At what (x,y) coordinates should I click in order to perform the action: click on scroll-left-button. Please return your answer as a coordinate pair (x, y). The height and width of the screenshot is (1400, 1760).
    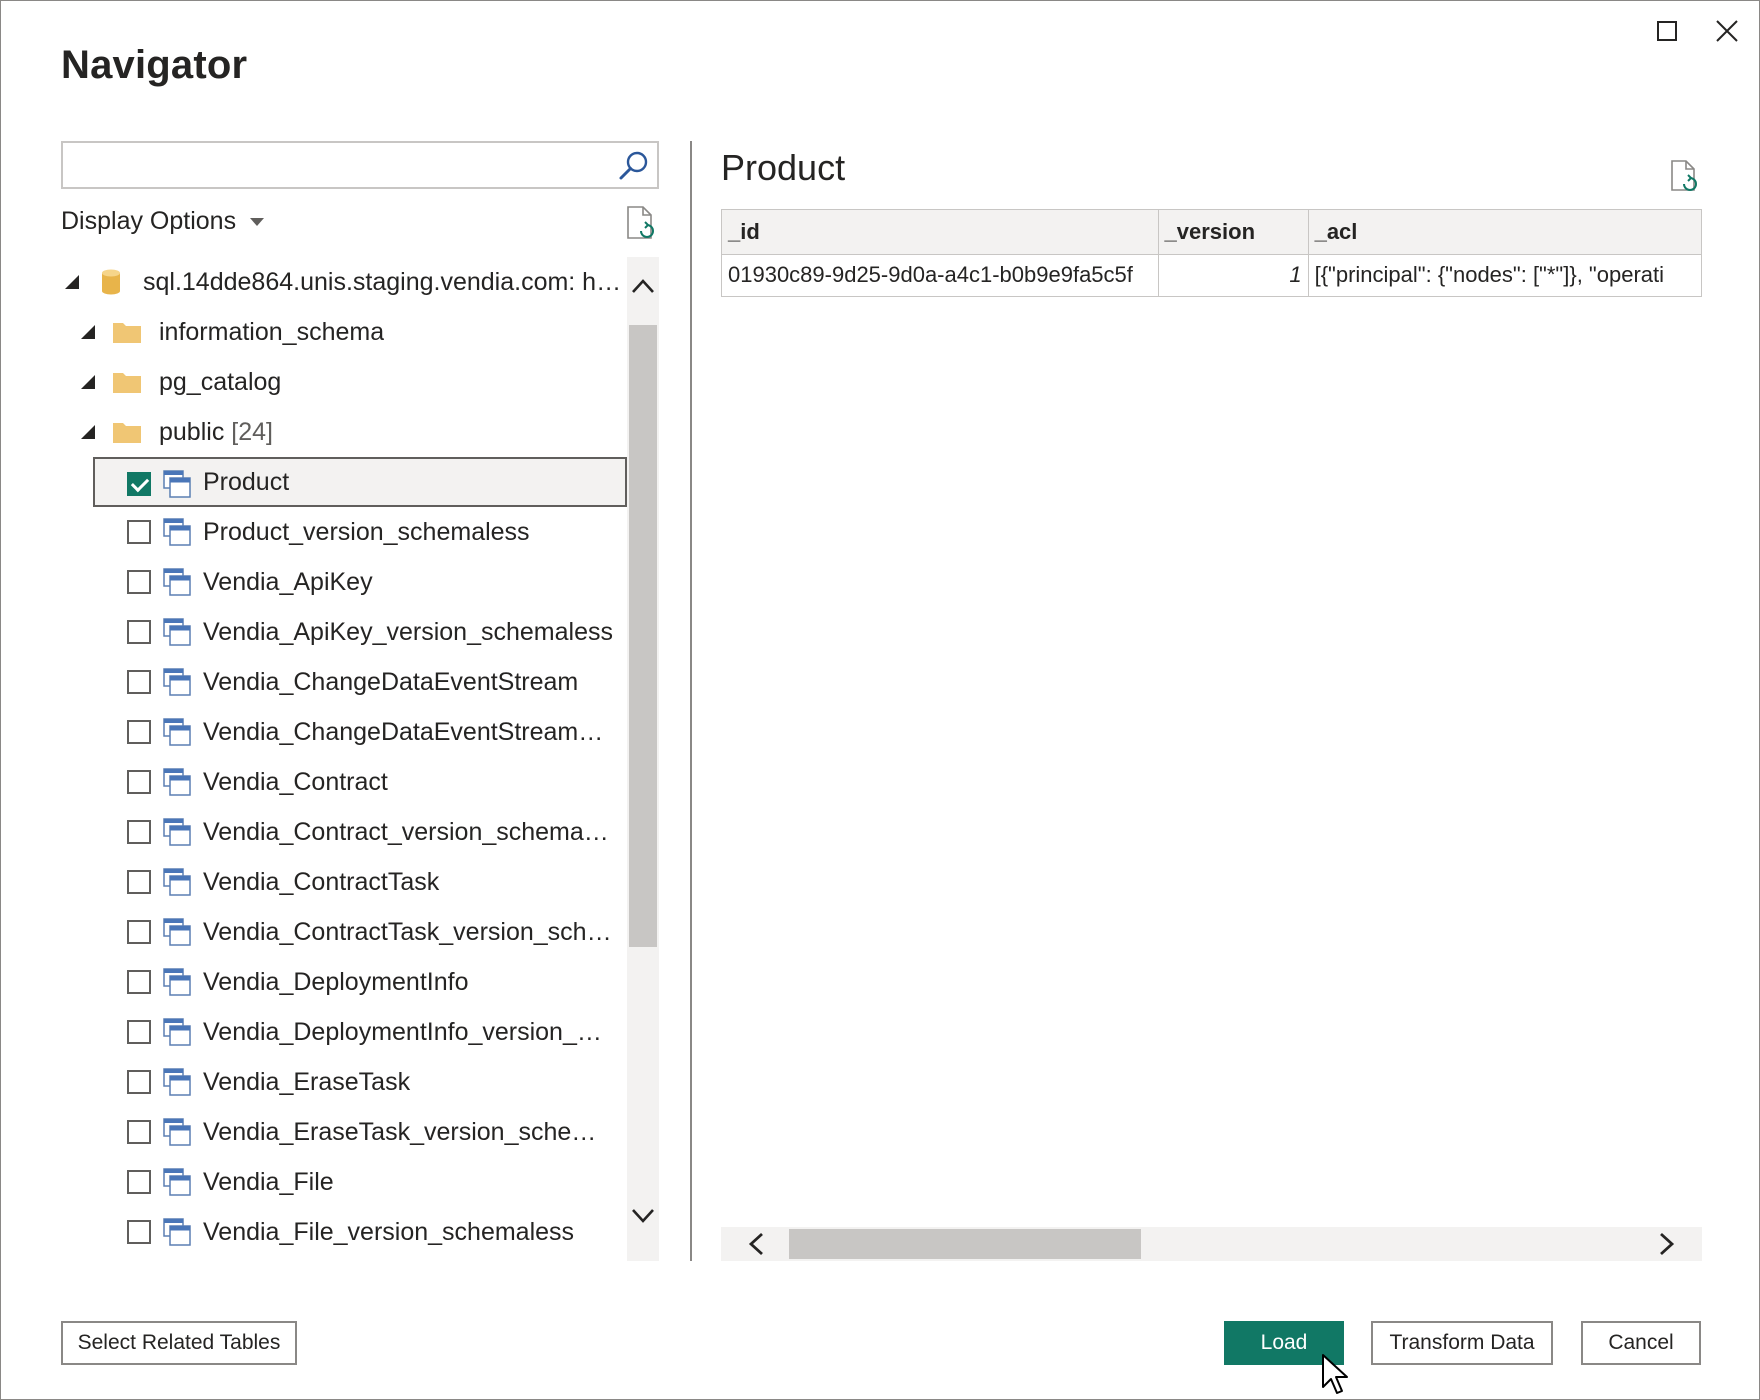
    Looking at the image, I should click on (756, 1244).